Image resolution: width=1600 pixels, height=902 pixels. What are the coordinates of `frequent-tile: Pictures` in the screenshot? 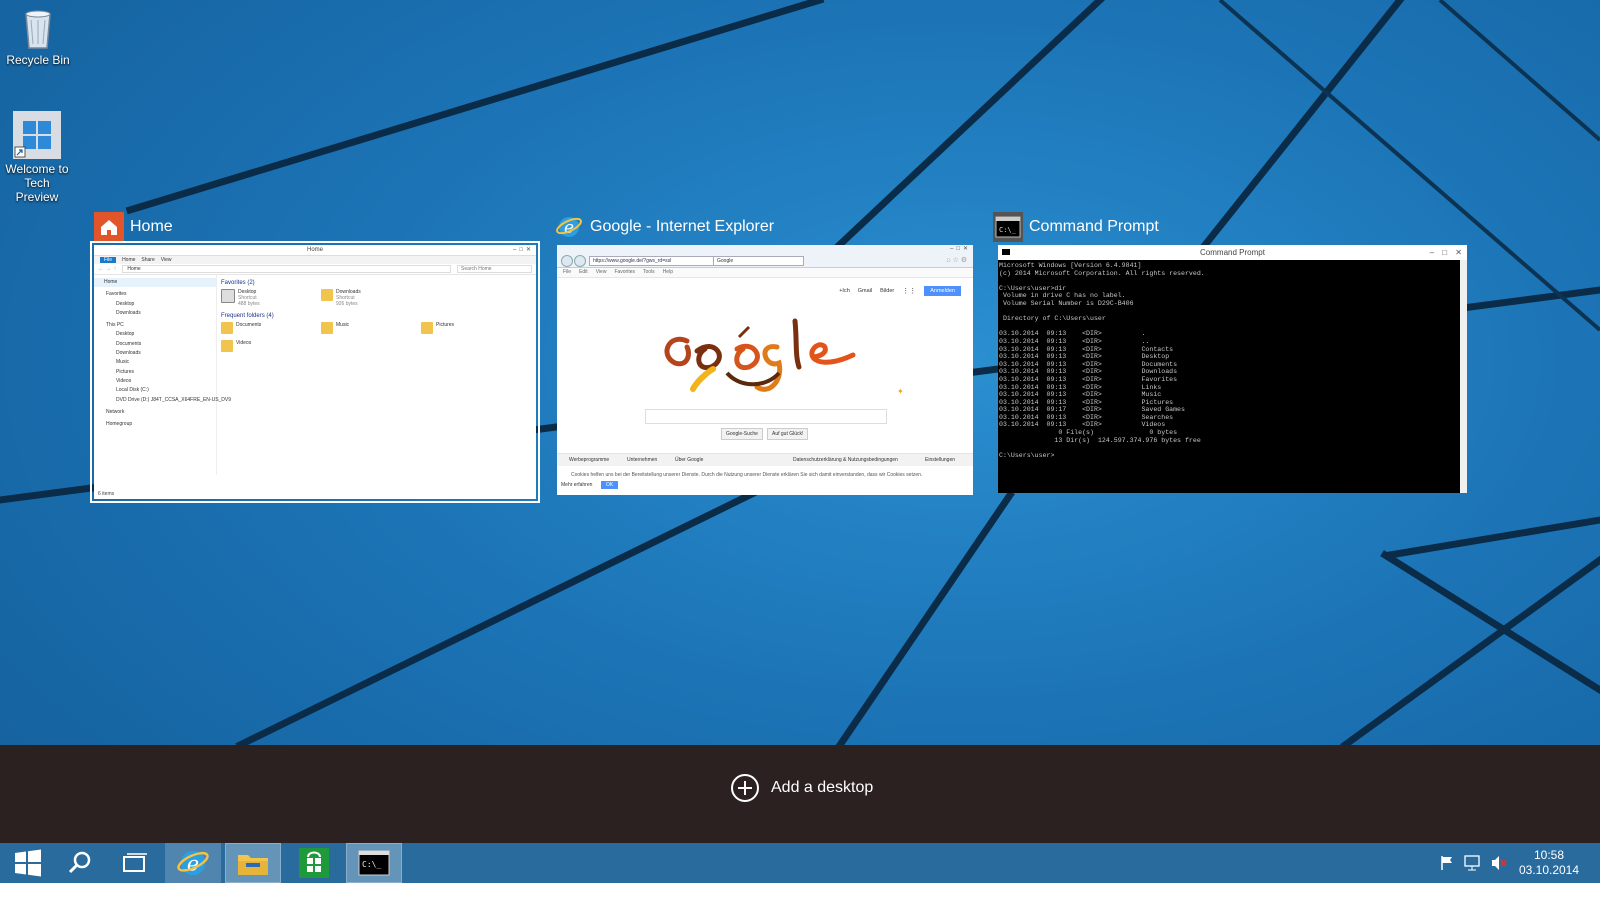 It's located at (471, 328).